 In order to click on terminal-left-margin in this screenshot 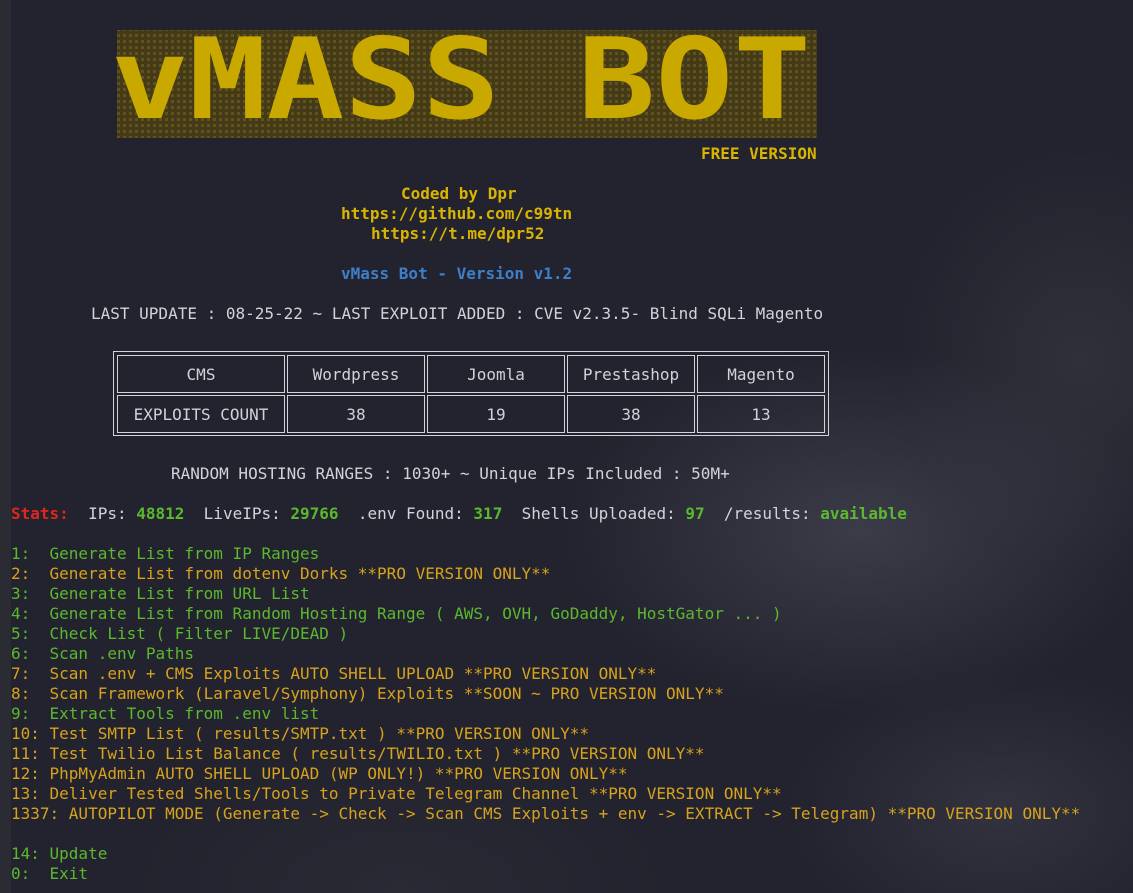, I will do `click(5, 446)`.